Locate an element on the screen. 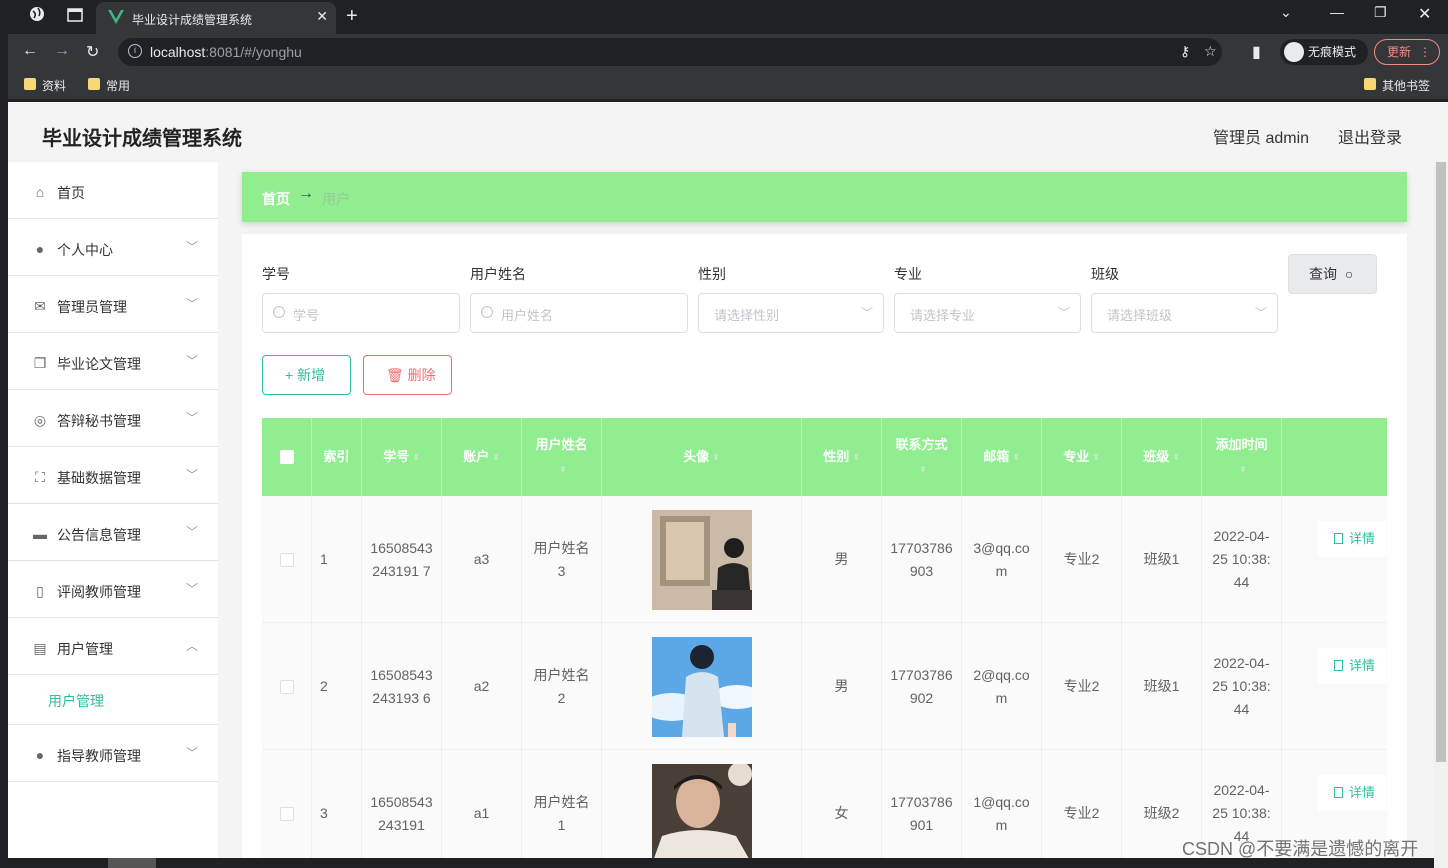  incognito-badge: 无痕模式 is located at coordinates (1324, 52).